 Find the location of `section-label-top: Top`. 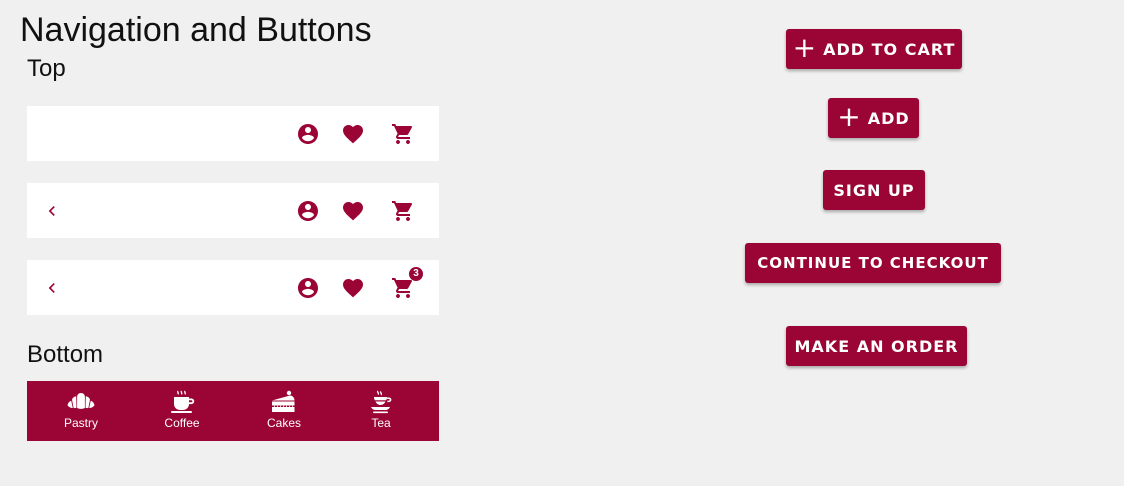

section-label-top: Top is located at coordinates (46, 68).